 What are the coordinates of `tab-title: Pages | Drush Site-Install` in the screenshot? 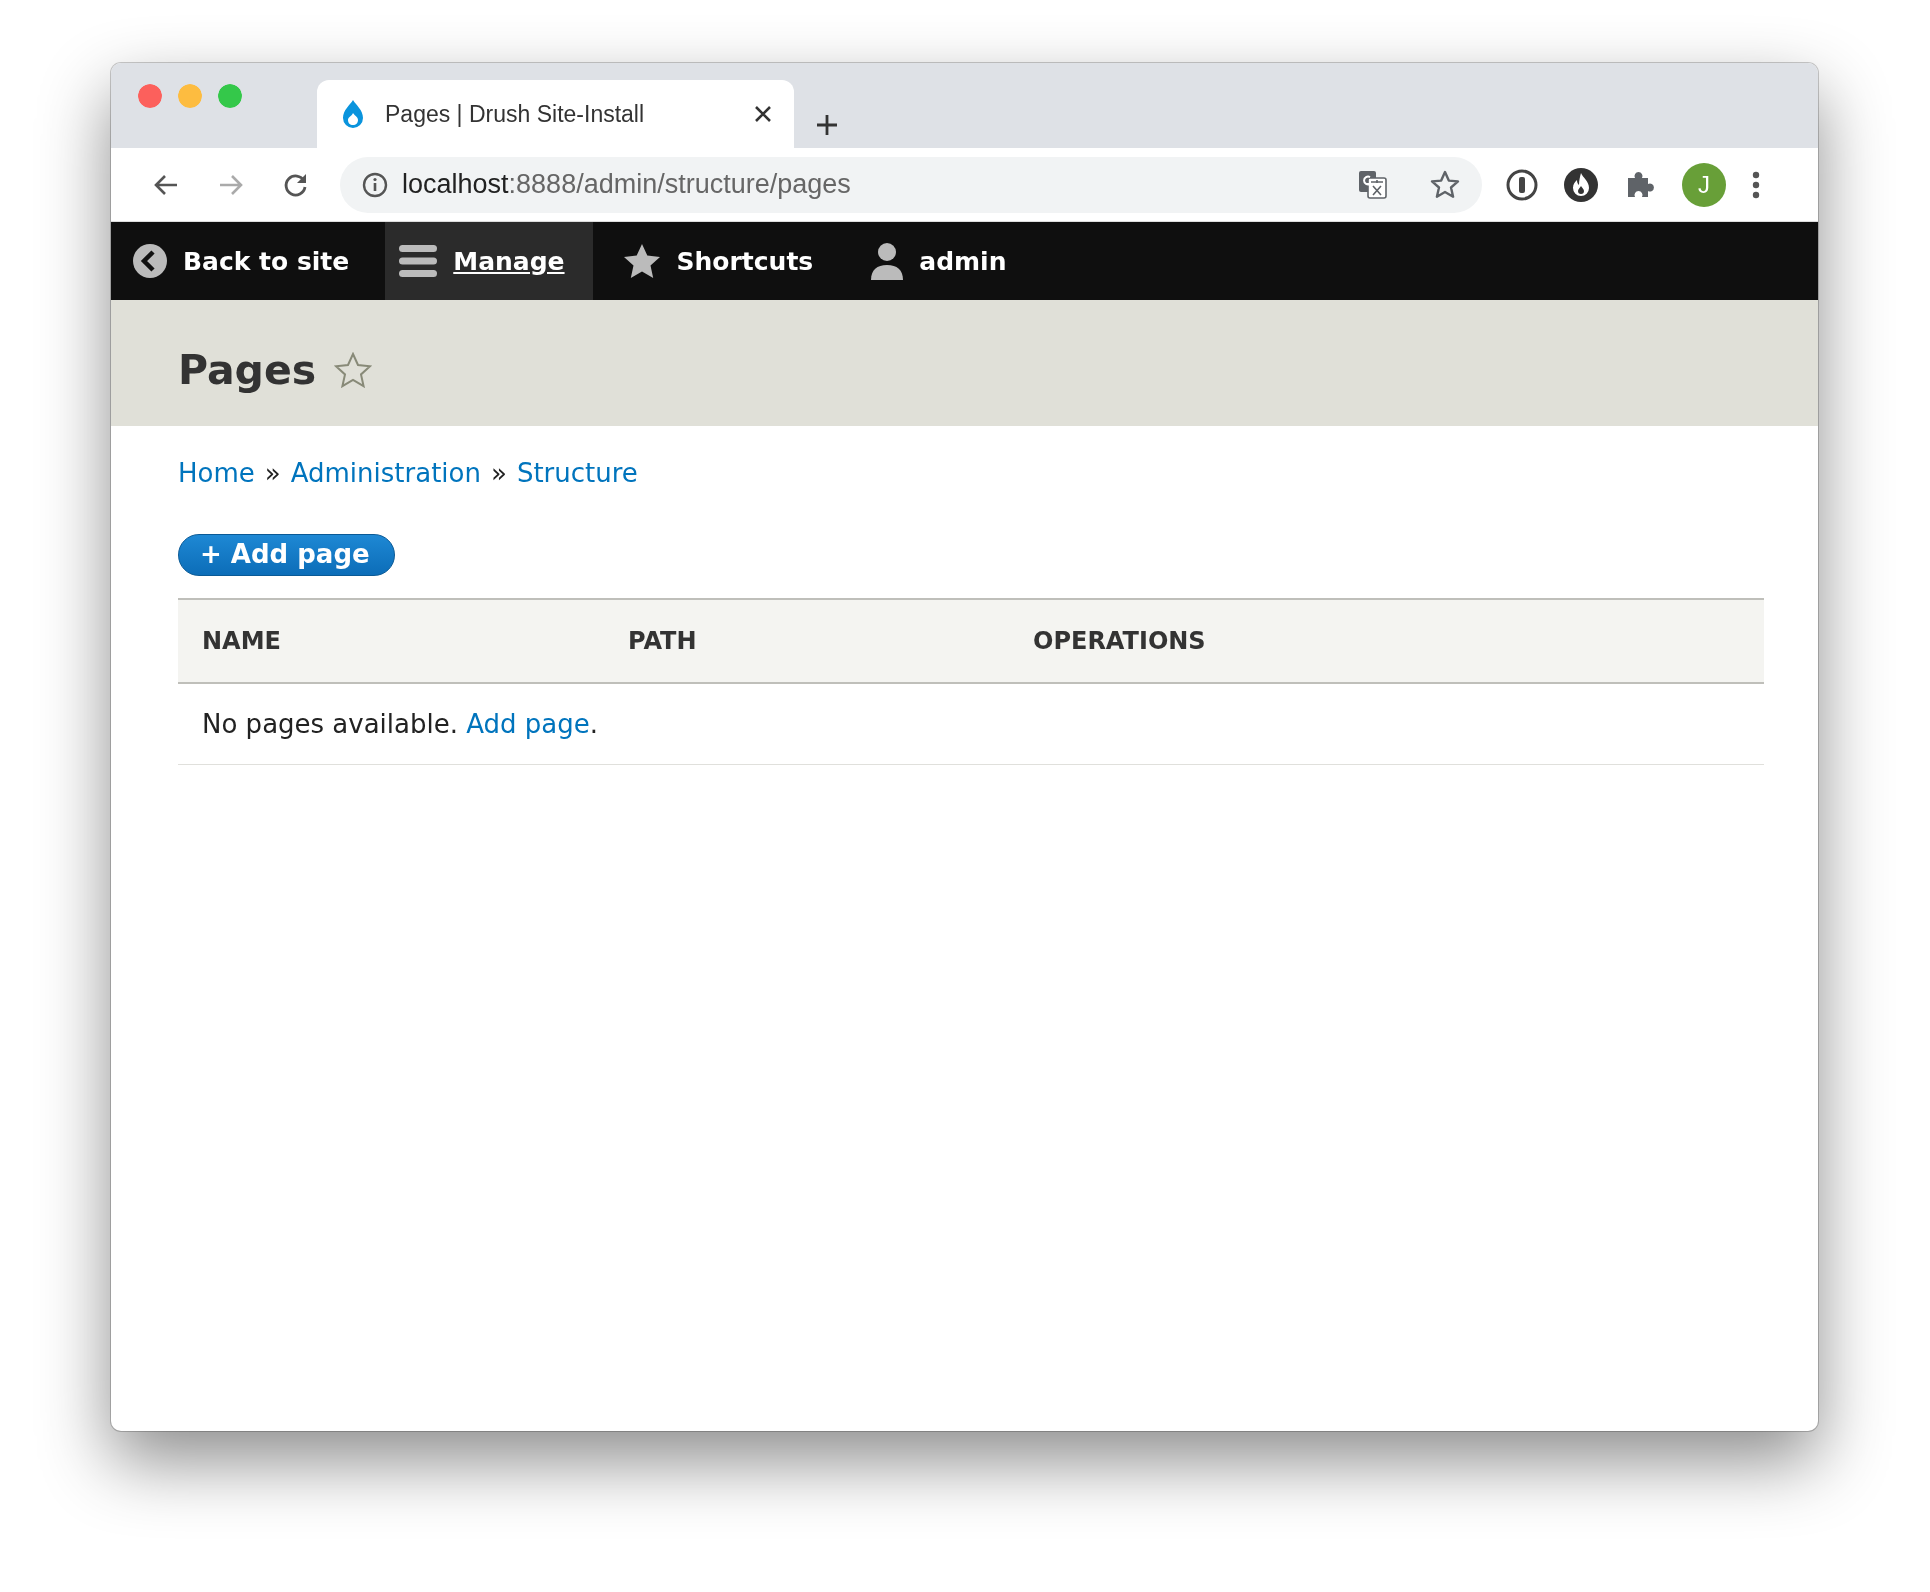 It's located at (515, 114).